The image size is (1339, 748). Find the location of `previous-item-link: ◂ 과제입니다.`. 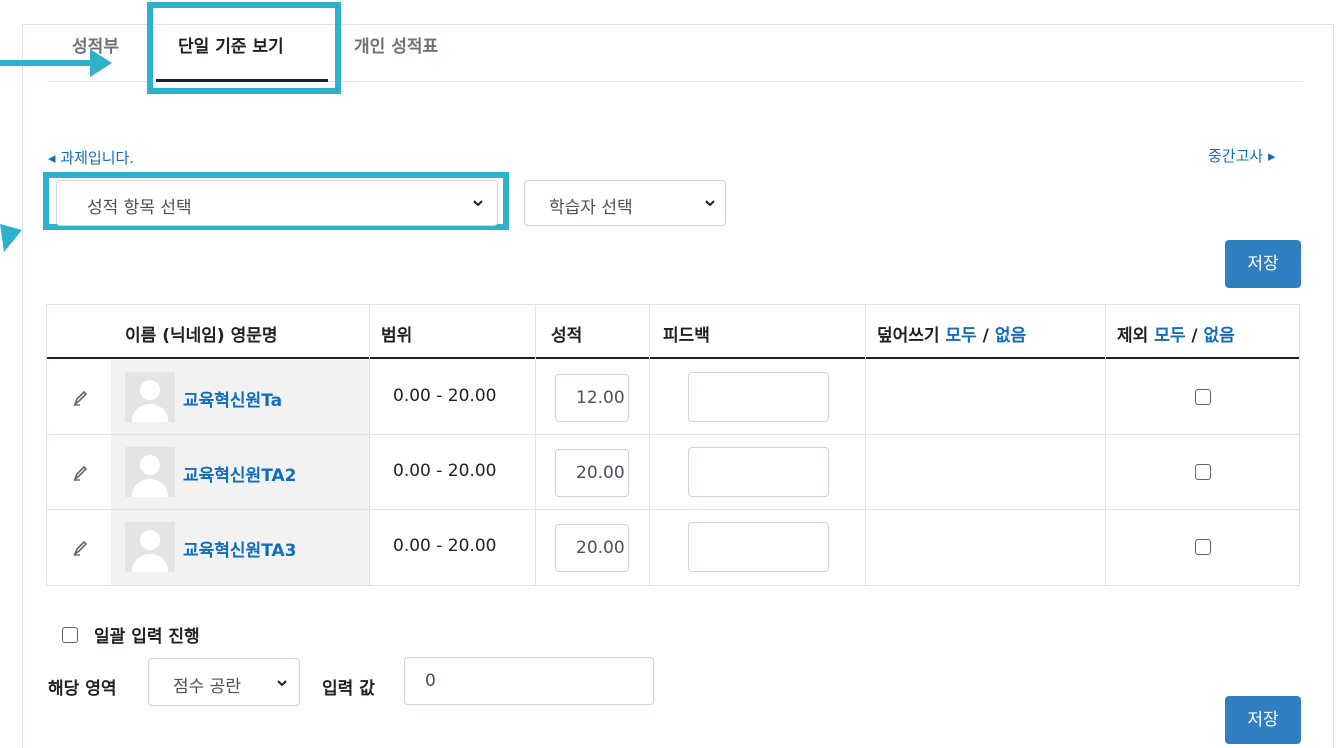

previous-item-link: ◂ 과제입니다. is located at coordinates (91, 157).